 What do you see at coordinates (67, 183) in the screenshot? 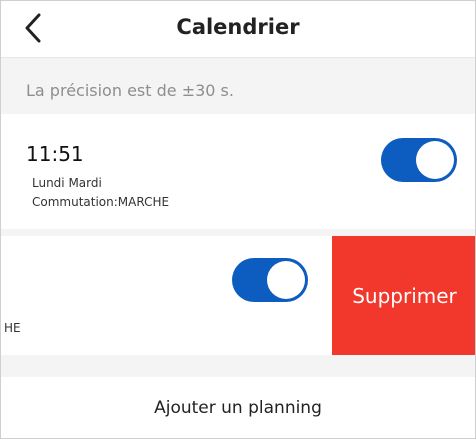
I see `schedule-days: Lundi Mardi` at bounding box center [67, 183].